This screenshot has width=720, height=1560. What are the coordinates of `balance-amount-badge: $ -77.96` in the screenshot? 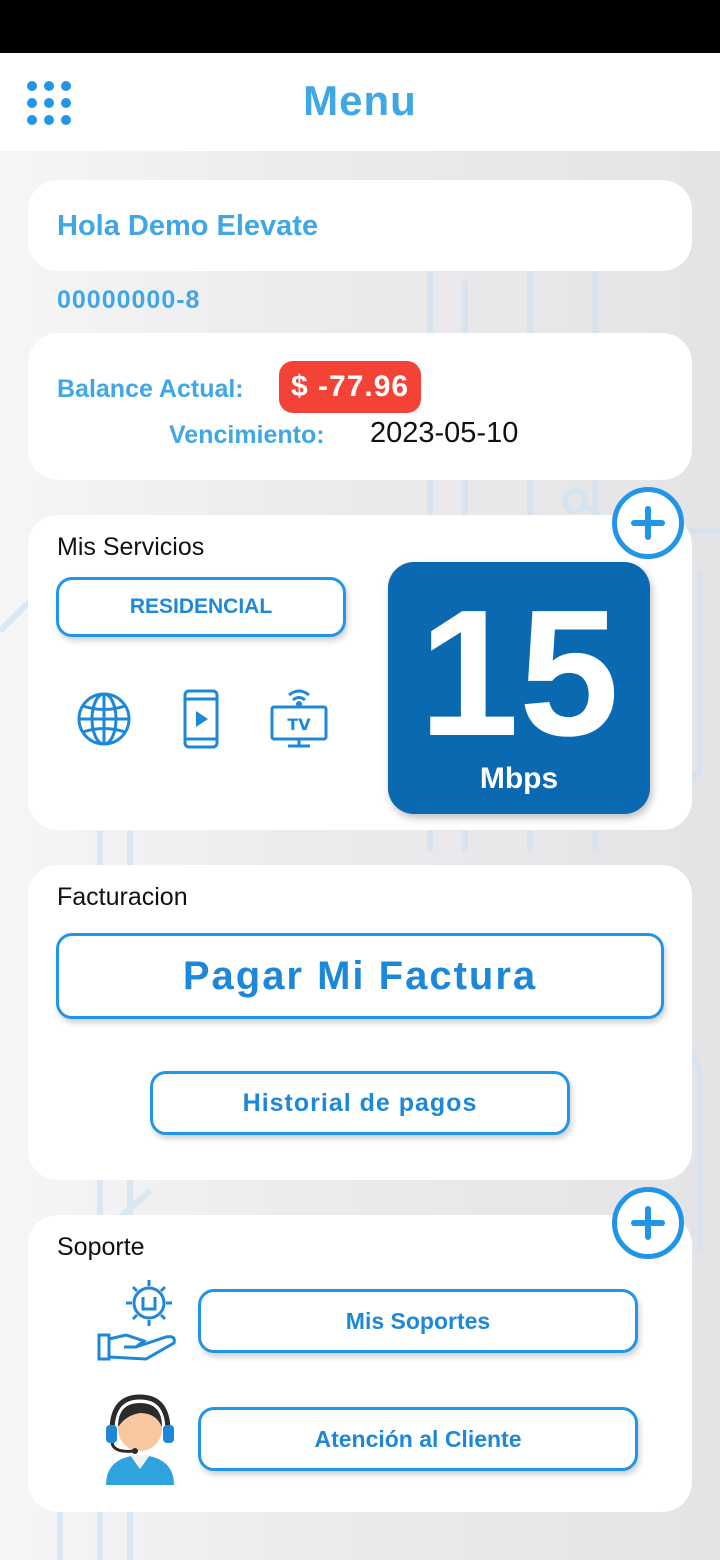 It's located at (350, 387).